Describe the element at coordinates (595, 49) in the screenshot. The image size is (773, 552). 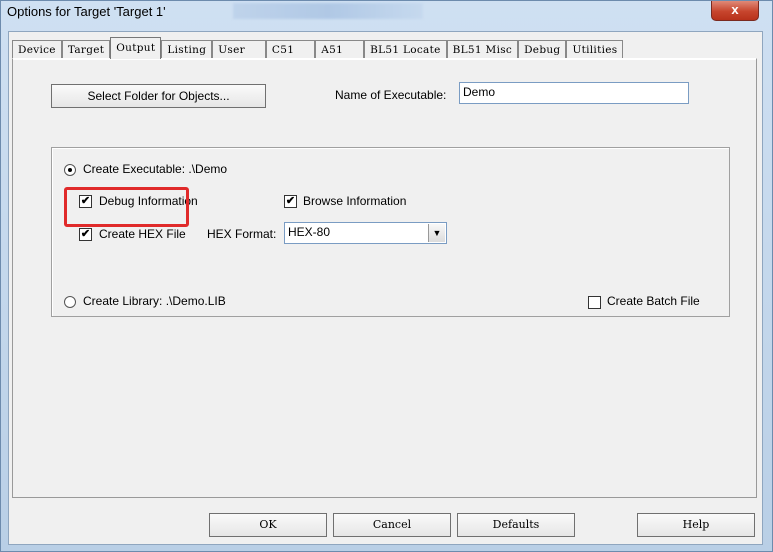
I see `tab-utilities: Utilities` at that location.